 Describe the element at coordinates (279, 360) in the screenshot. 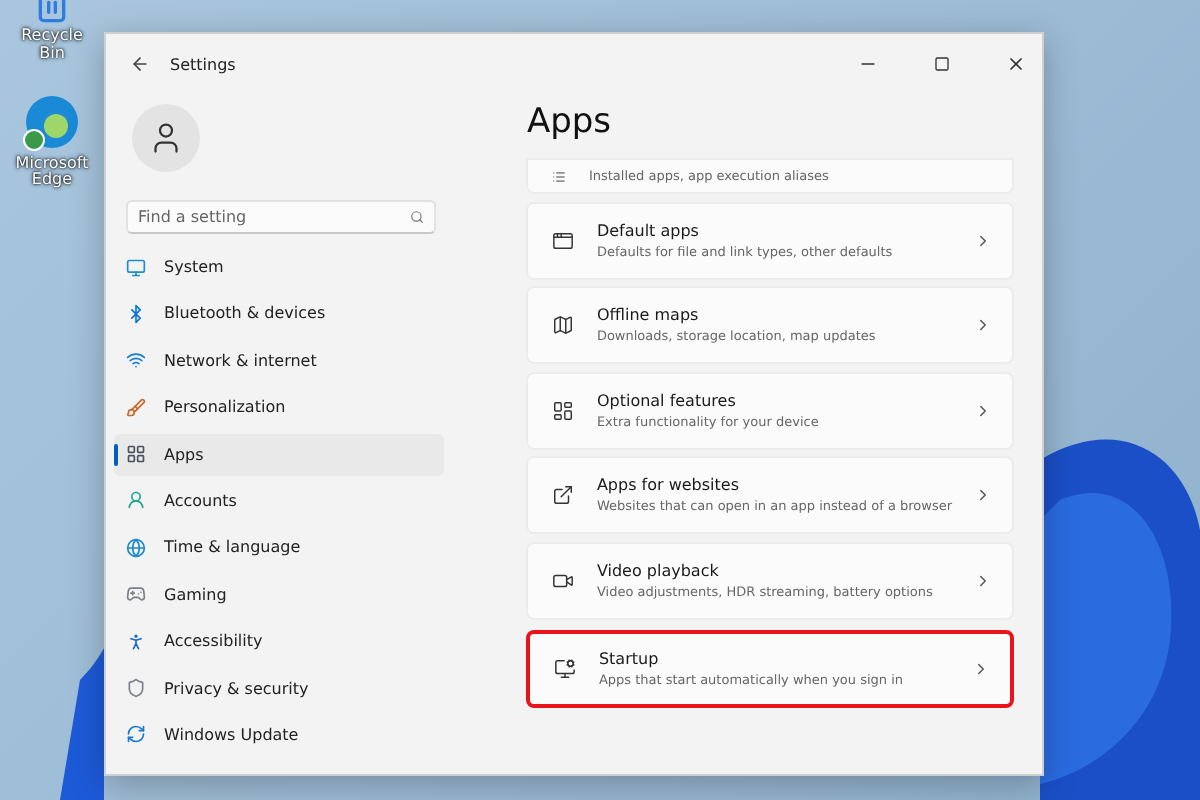

I see `nav-item: Network & internet` at that location.